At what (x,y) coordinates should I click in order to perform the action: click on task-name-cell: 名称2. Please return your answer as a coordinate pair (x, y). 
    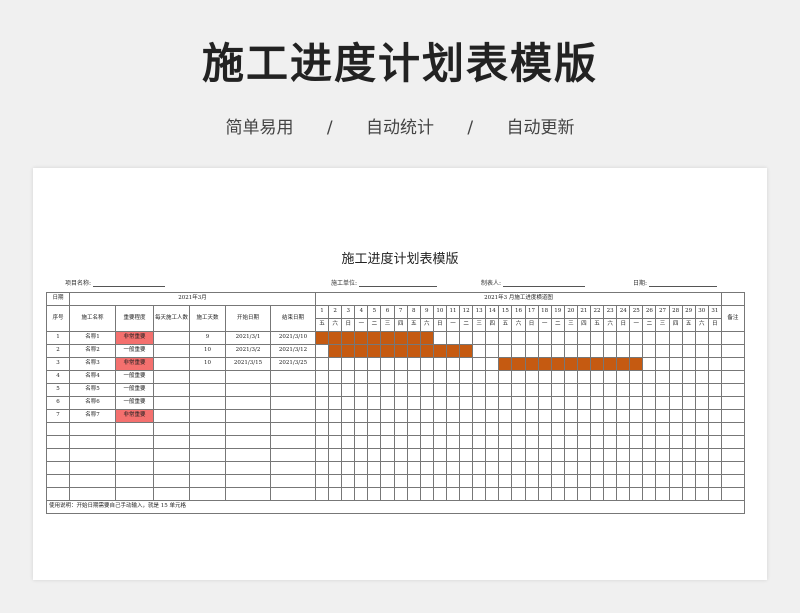
    Looking at the image, I should click on (92, 351).